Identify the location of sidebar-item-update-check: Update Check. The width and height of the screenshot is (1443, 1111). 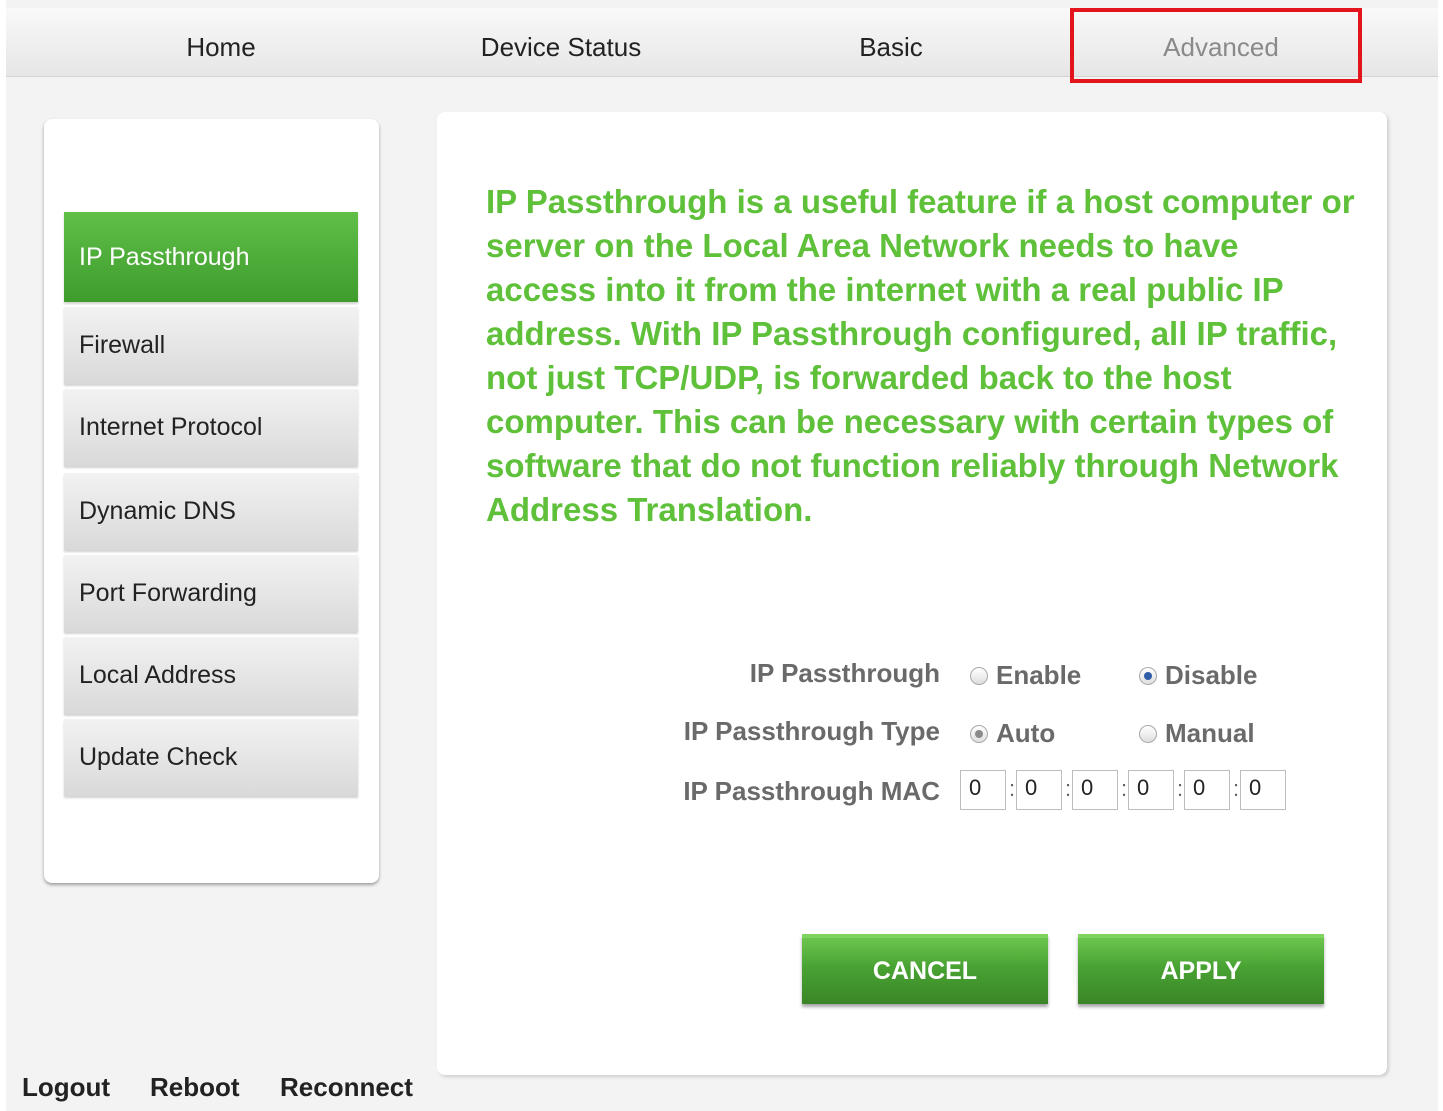
(211, 757).